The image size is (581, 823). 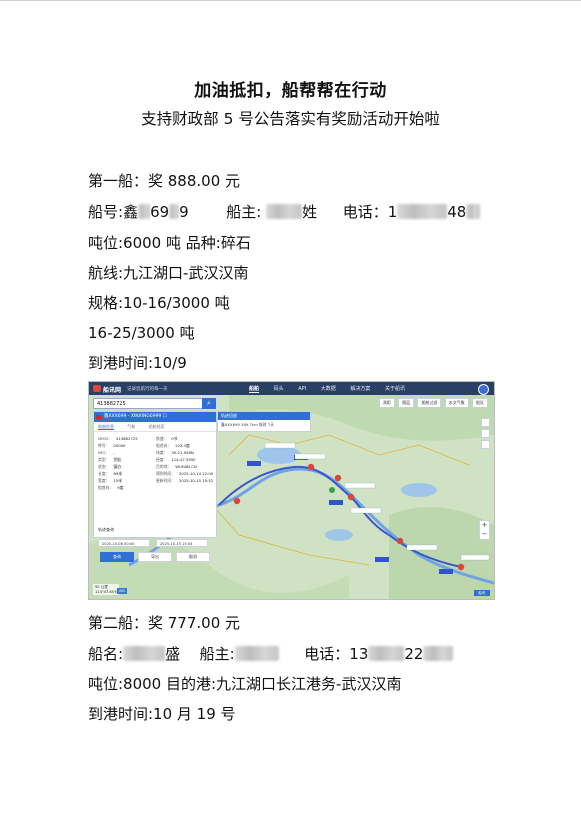 What do you see at coordinates (155, 557) in the screenshot?
I see `export-button: 导出` at bounding box center [155, 557].